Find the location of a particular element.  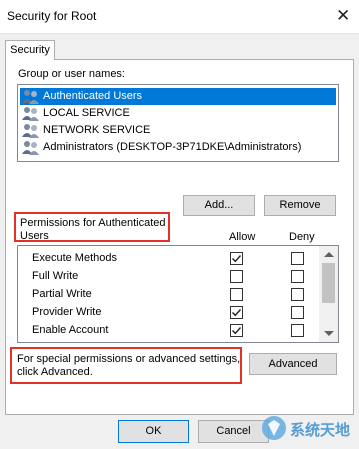

cancel-button: Cancel is located at coordinates (233, 431).